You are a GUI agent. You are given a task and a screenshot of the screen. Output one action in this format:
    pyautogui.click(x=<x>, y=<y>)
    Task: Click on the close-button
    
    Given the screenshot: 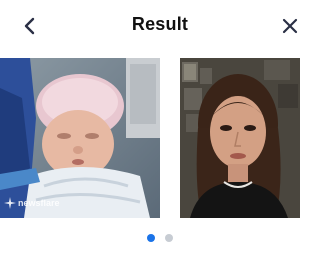 What is the action you would take?
    pyautogui.click(x=290, y=26)
    